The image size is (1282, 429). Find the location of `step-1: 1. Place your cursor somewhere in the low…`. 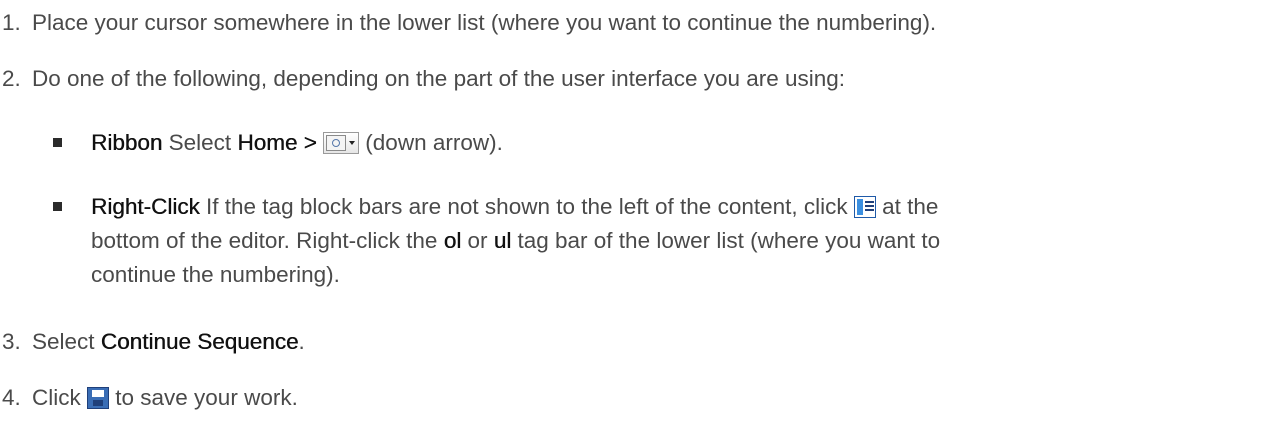

step-1: 1. Place your cursor somewhere in the low… is located at coordinates (468, 23).